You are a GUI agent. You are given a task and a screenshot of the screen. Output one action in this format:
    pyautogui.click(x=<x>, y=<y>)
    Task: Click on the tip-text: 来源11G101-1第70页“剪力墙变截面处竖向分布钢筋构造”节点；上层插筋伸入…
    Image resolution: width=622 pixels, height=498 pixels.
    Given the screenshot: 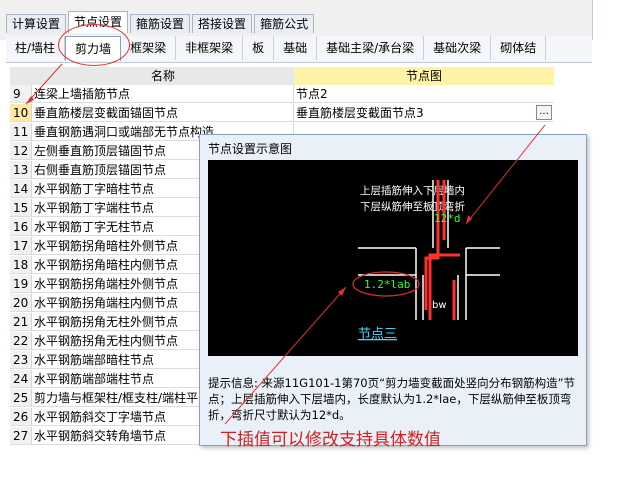 What is the action you would take?
    pyautogui.click(x=392, y=399)
    